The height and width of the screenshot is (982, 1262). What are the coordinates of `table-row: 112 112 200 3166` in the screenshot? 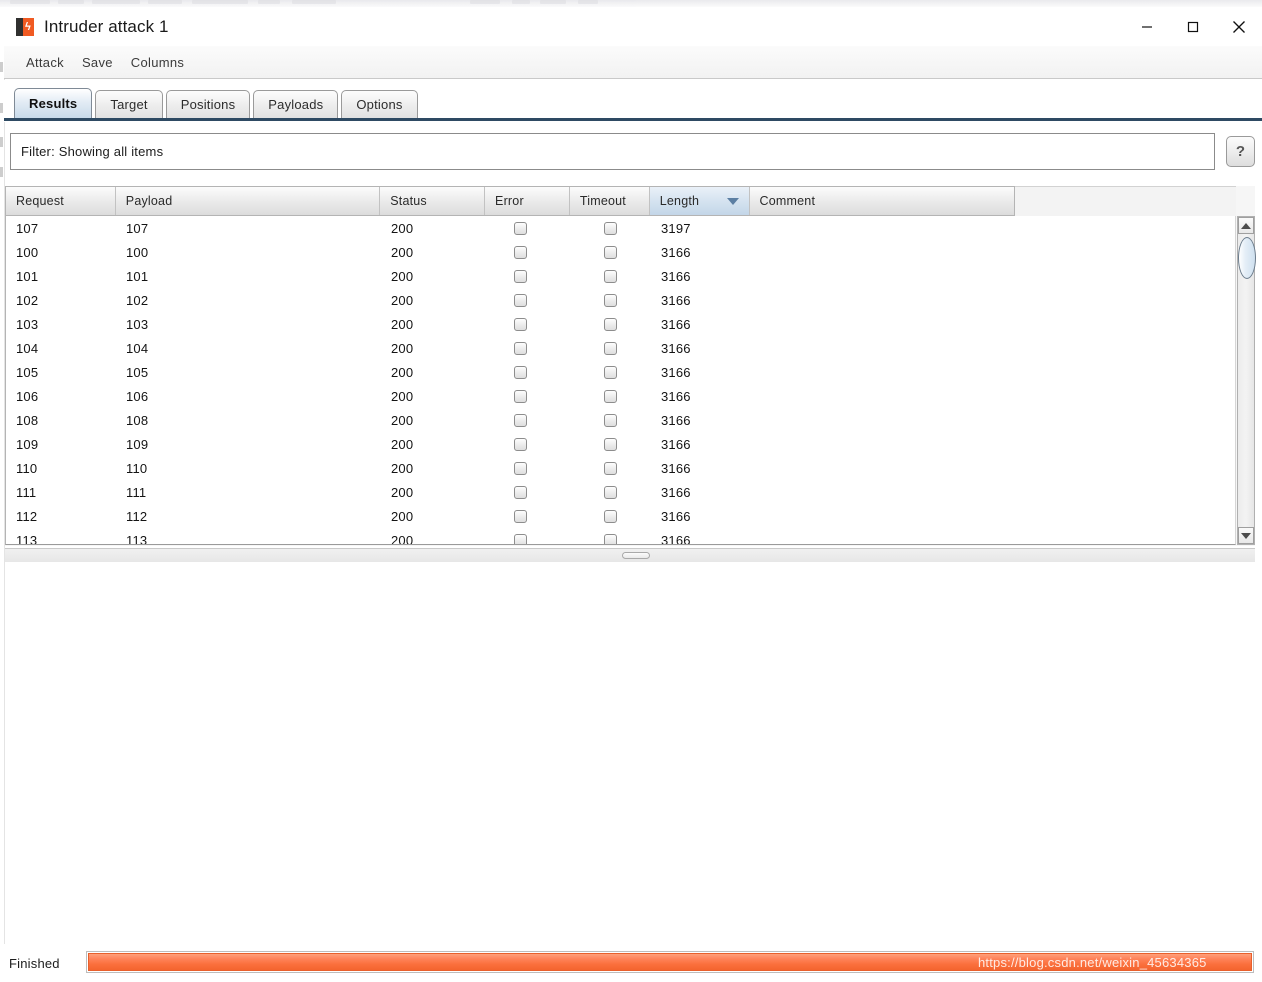 It's located at (620, 516).